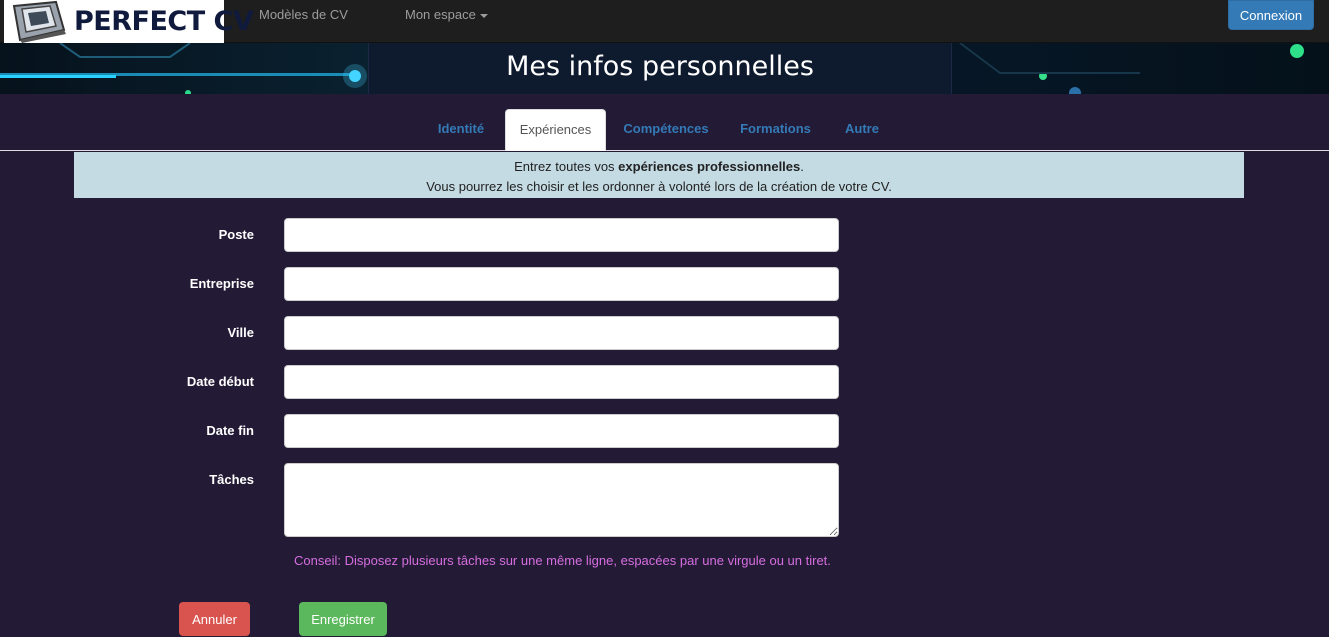 Image resolution: width=1329 pixels, height=637 pixels. I want to click on nav-link-my-space-label: Mon espace, so click(440, 14).